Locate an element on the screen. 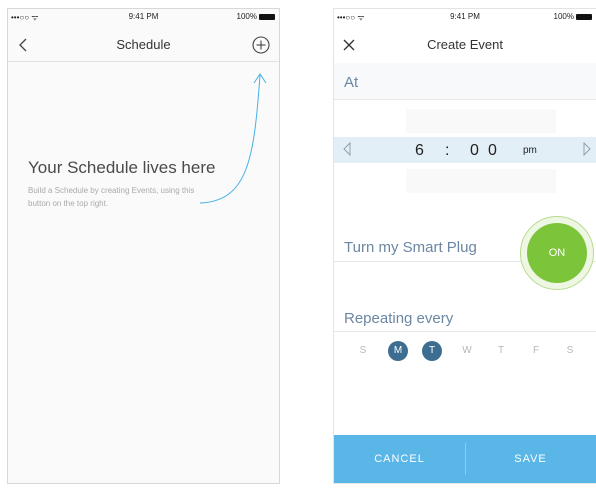  cancel-button: CANCEL is located at coordinates (399, 459).